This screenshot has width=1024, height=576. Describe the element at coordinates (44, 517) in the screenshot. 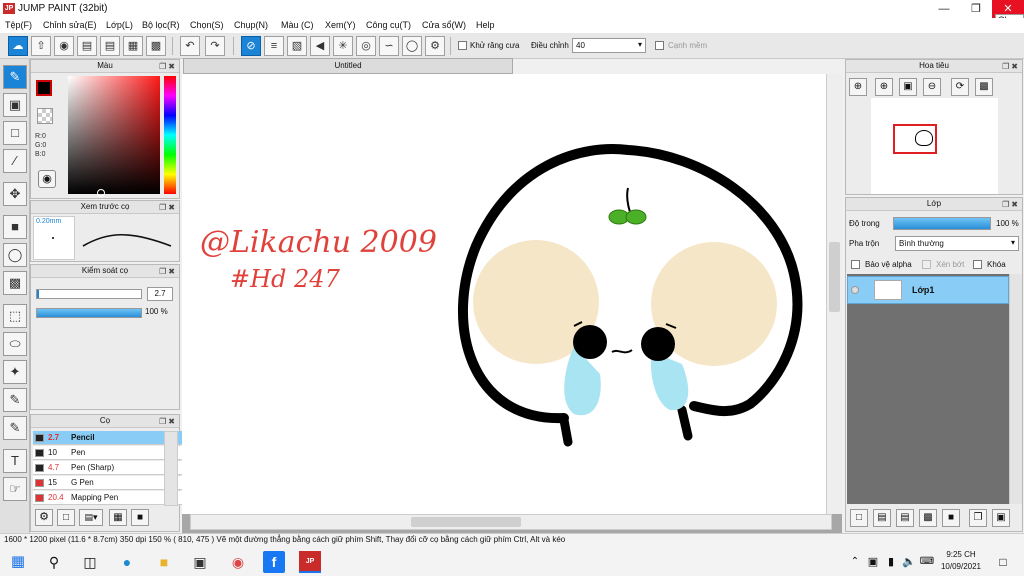

I see `brush-settings-icon: ⚙` at that location.